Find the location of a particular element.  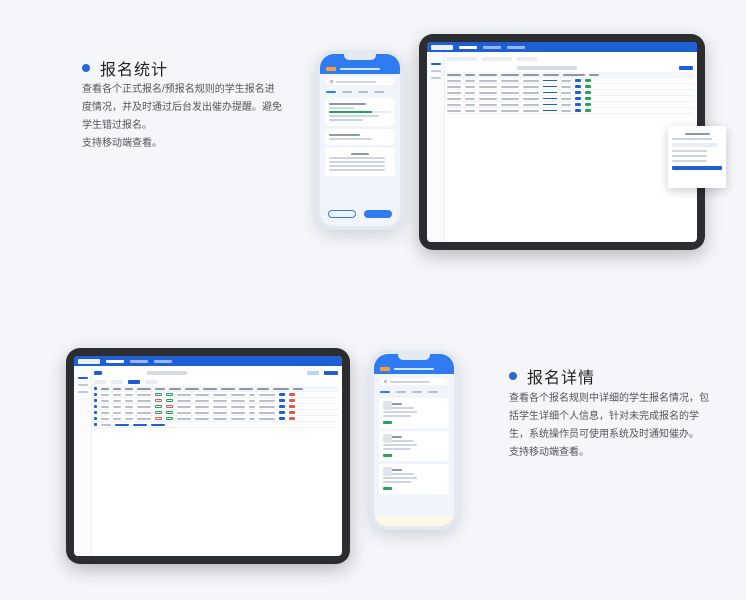

table-row is located at coordinates (570, 111).